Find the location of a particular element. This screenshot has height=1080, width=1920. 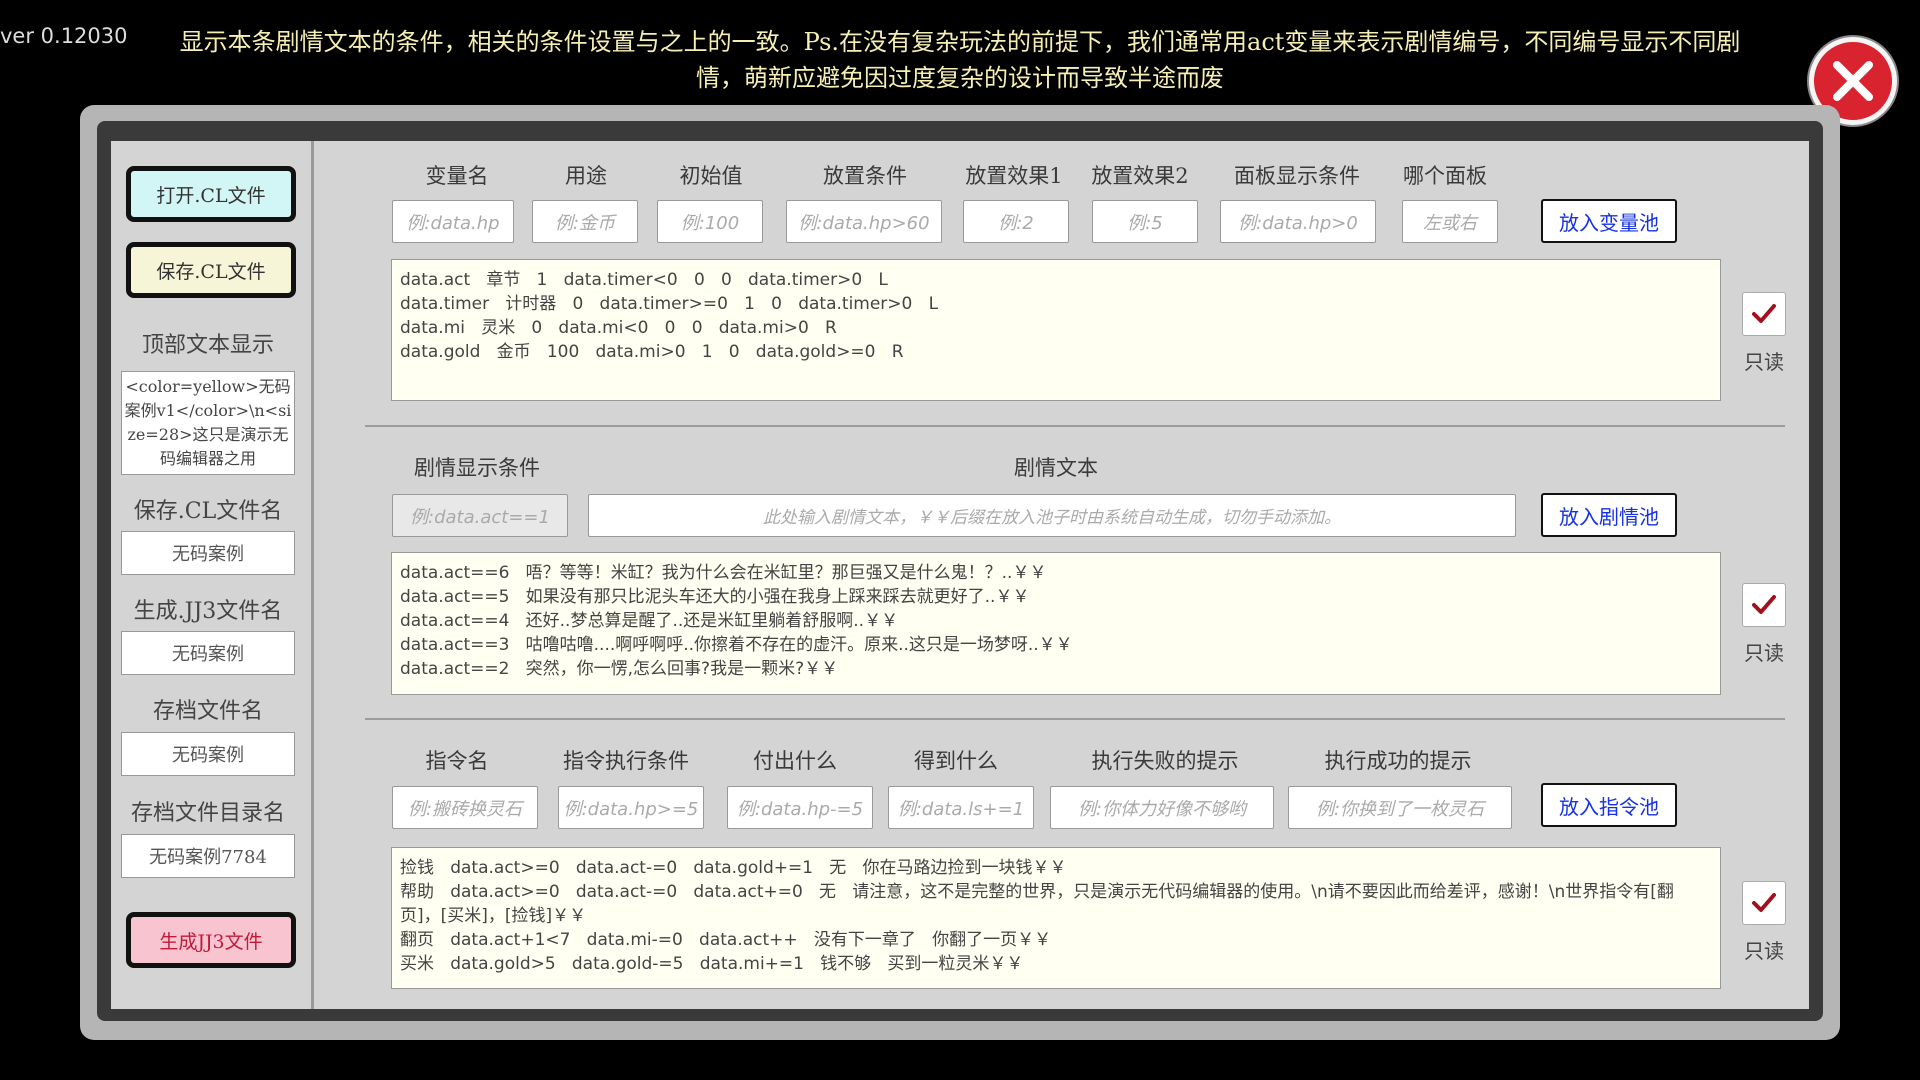

var-effect2-input: 例:5 is located at coordinates (1145, 221).